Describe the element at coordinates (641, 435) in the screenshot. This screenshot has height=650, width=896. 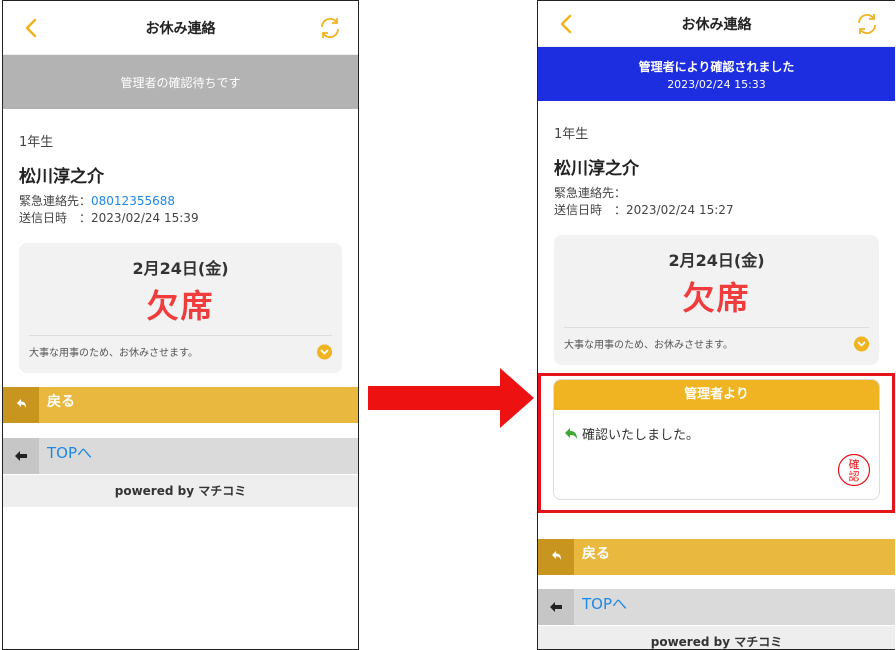
I see `admin-reply-text: 確認いたしました。` at that location.